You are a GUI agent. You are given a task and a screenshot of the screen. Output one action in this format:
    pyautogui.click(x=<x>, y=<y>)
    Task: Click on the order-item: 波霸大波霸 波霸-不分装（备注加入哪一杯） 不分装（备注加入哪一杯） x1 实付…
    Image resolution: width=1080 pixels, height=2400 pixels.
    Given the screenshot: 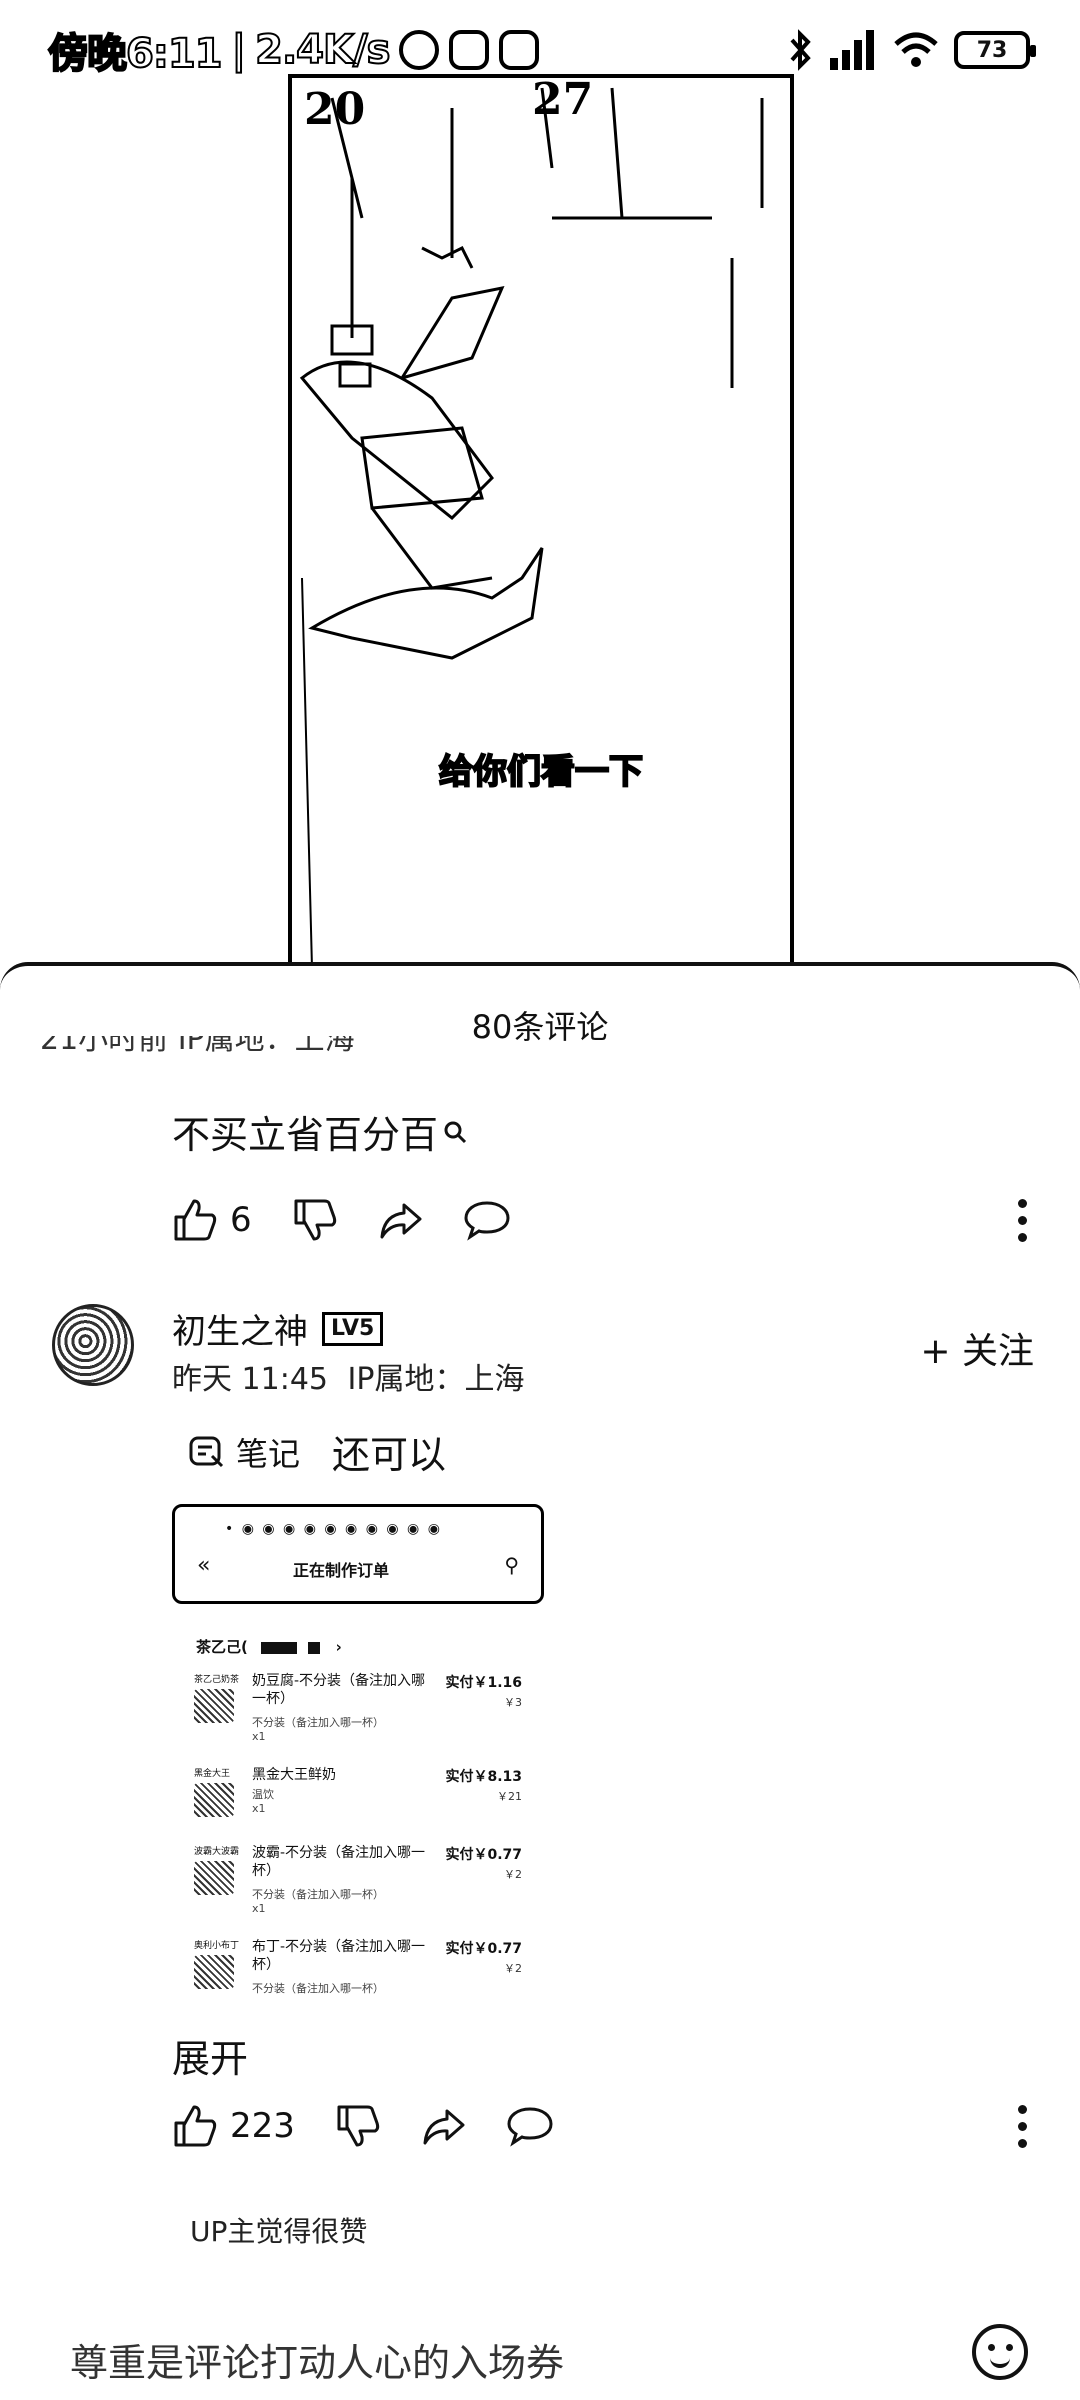 What is the action you would take?
    pyautogui.click(x=369, y=1889)
    